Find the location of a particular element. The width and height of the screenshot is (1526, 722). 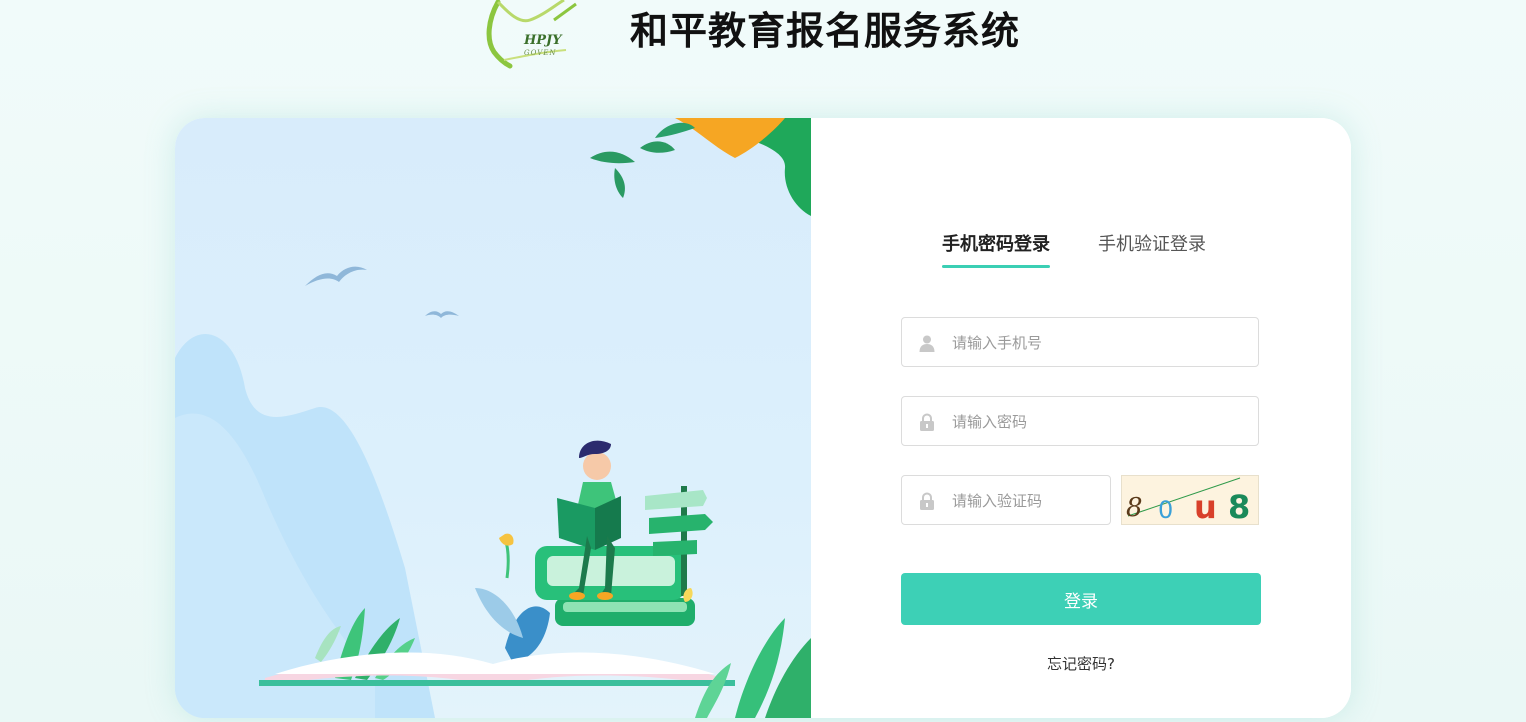

captcha-image: 8 0 u 8 is located at coordinates (1190, 500).